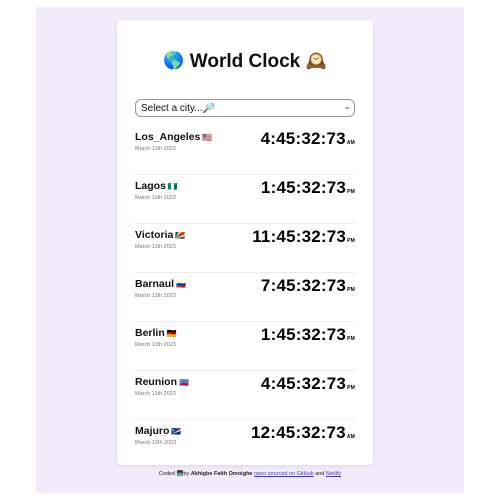  I want to click on city-name: Victoria 🇸🇨, so click(160, 235).